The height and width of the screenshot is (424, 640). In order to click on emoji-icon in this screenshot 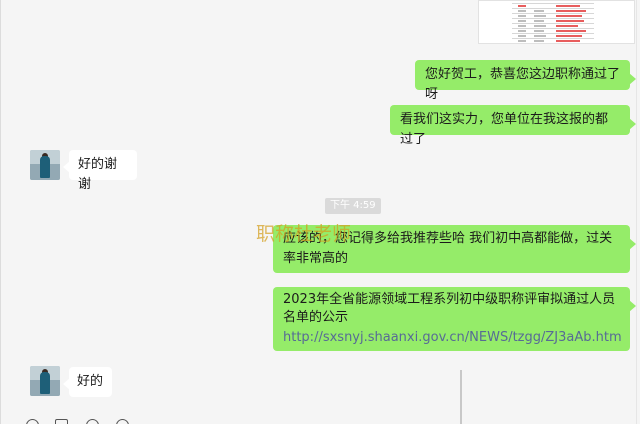, I will do `click(32, 421)`.